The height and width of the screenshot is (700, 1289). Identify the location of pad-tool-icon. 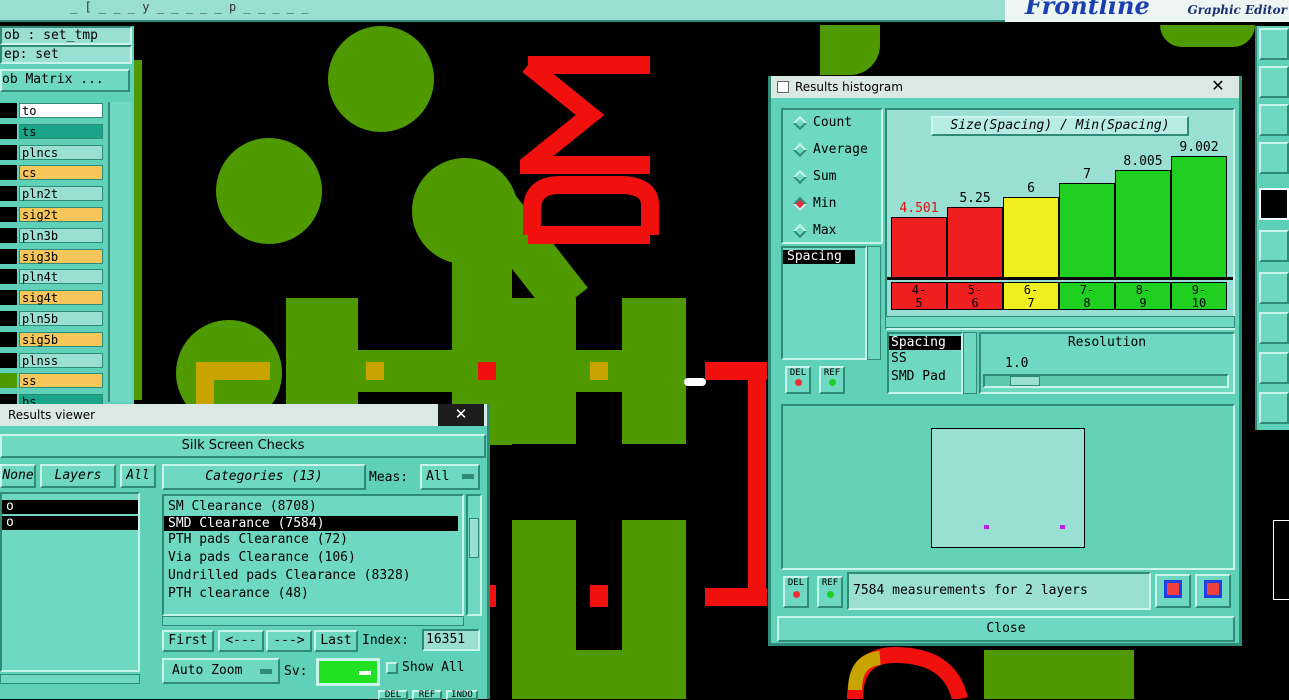
(1274, 328).